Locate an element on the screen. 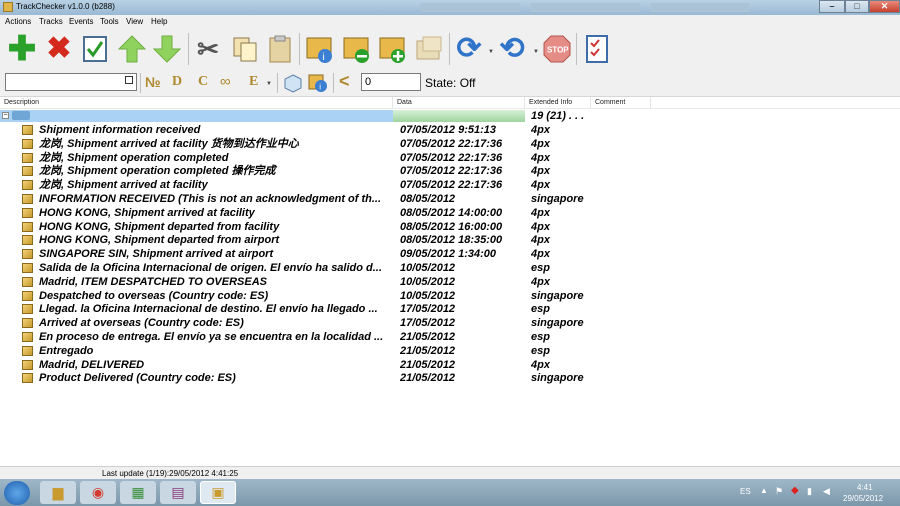 The image size is (900, 506). refresh-all-dropdown-arrow: ▼ is located at coordinates (536, 52).